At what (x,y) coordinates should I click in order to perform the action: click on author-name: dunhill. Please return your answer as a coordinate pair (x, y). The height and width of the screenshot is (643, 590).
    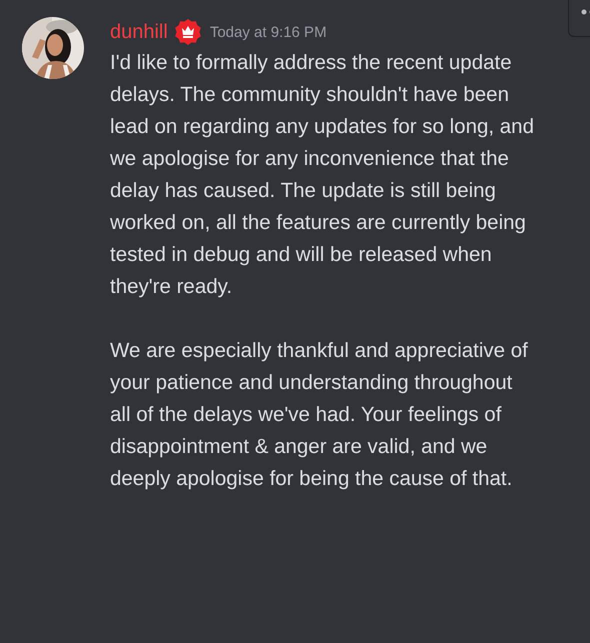
    Looking at the image, I should click on (139, 32).